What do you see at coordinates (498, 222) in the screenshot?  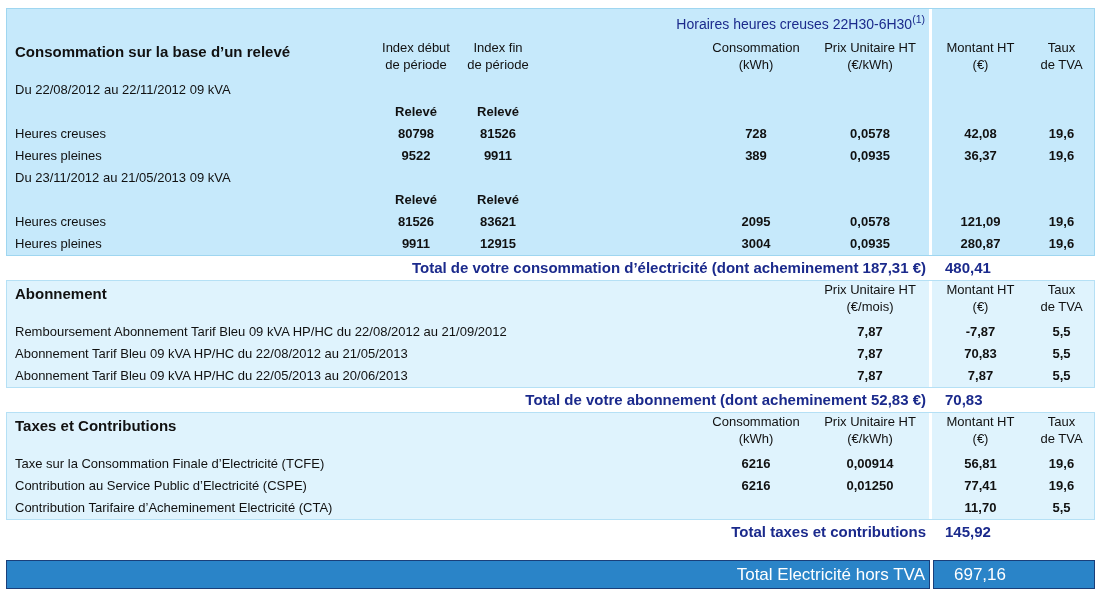 I see `table-cell: 83621` at bounding box center [498, 222].